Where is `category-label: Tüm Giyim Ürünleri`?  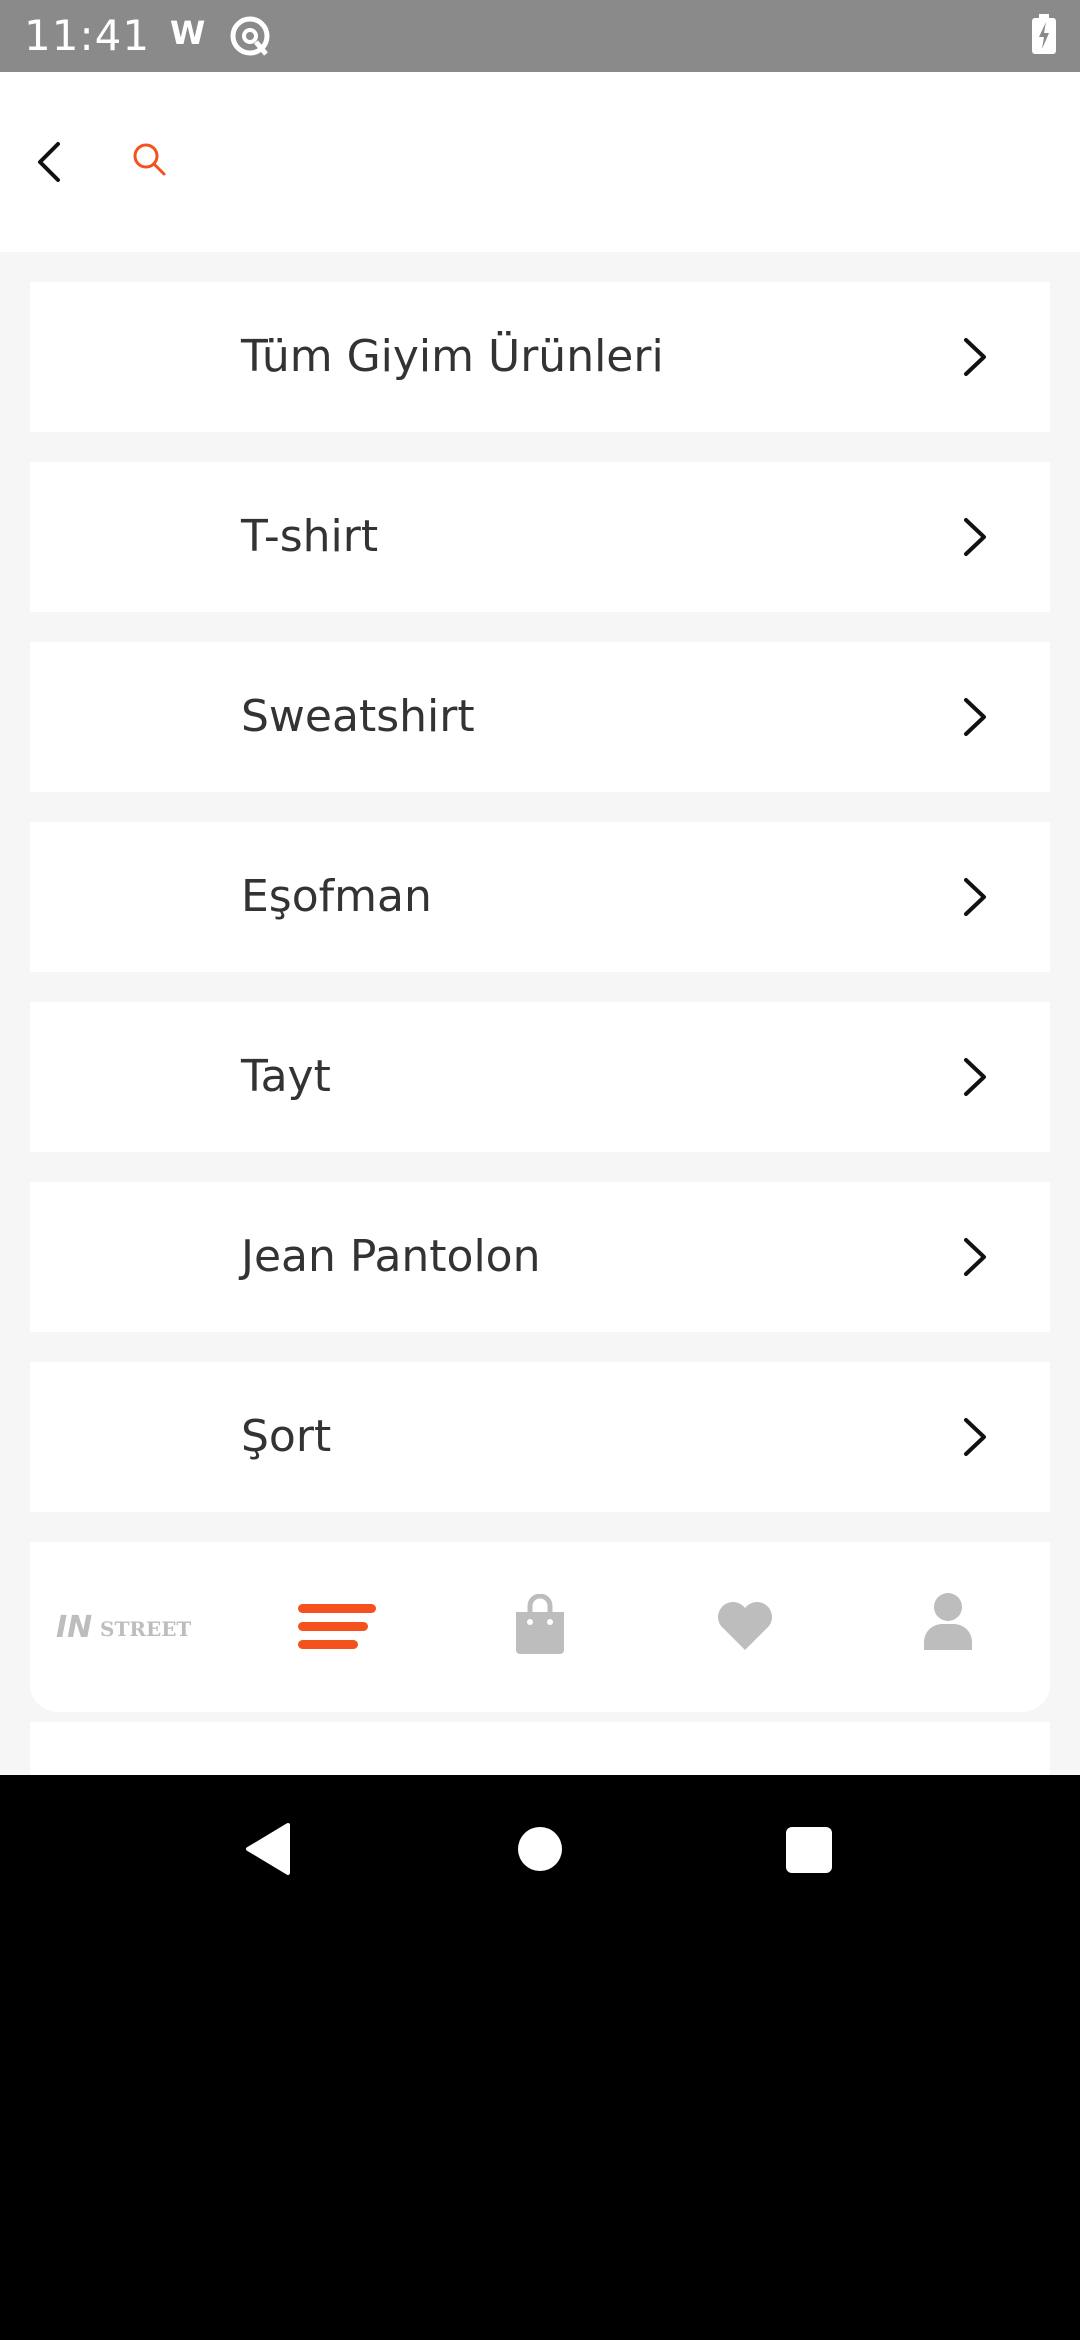
category-label: Tüm Giyim Ürünleri is located at coordinates (452, 356).